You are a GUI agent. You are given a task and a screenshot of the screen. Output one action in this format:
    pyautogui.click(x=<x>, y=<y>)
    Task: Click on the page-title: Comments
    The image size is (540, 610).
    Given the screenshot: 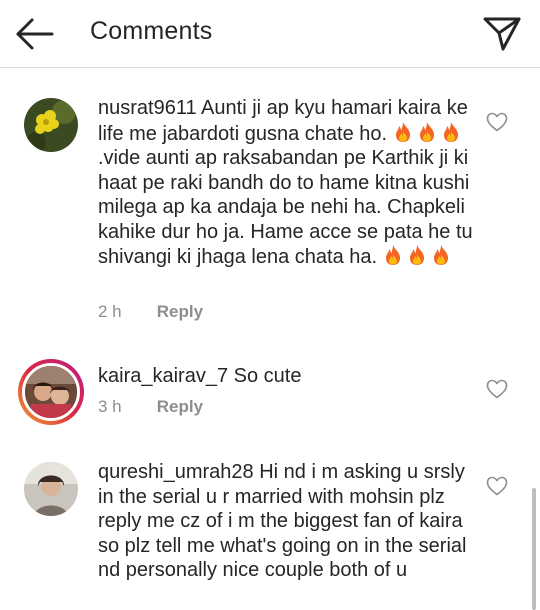 What is the action you would take?
    pyautogui.click(x=151, y=31)
    